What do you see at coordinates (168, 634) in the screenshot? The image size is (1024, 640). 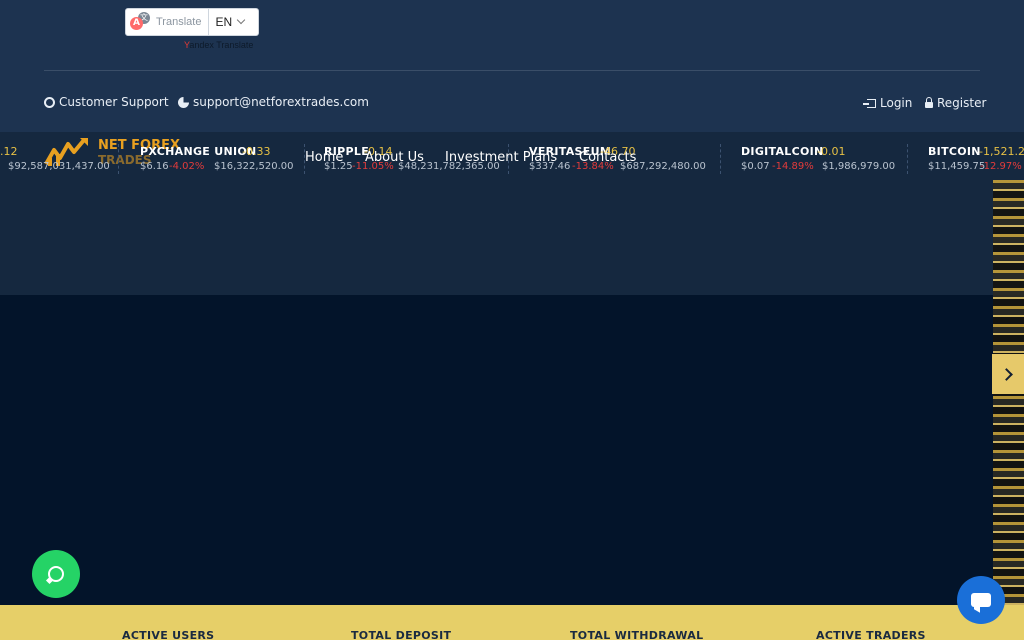 I see `stat-active-users: ACTIVE USERS` at bounding box center [168, 634].